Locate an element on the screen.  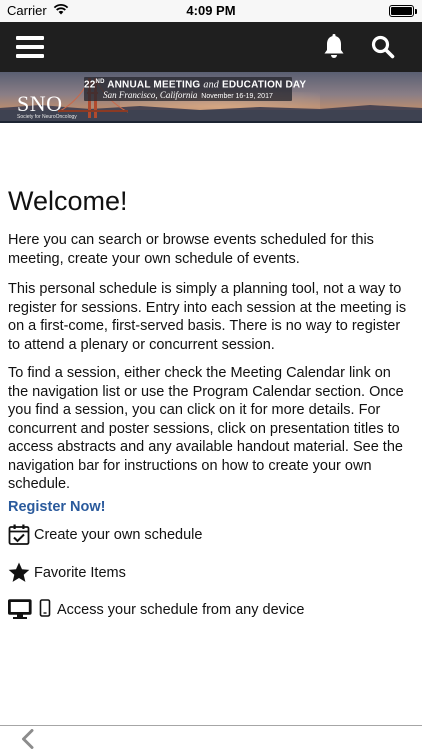
status-bar: Carrier 4:09 PM is located at coordinates (211, 11).